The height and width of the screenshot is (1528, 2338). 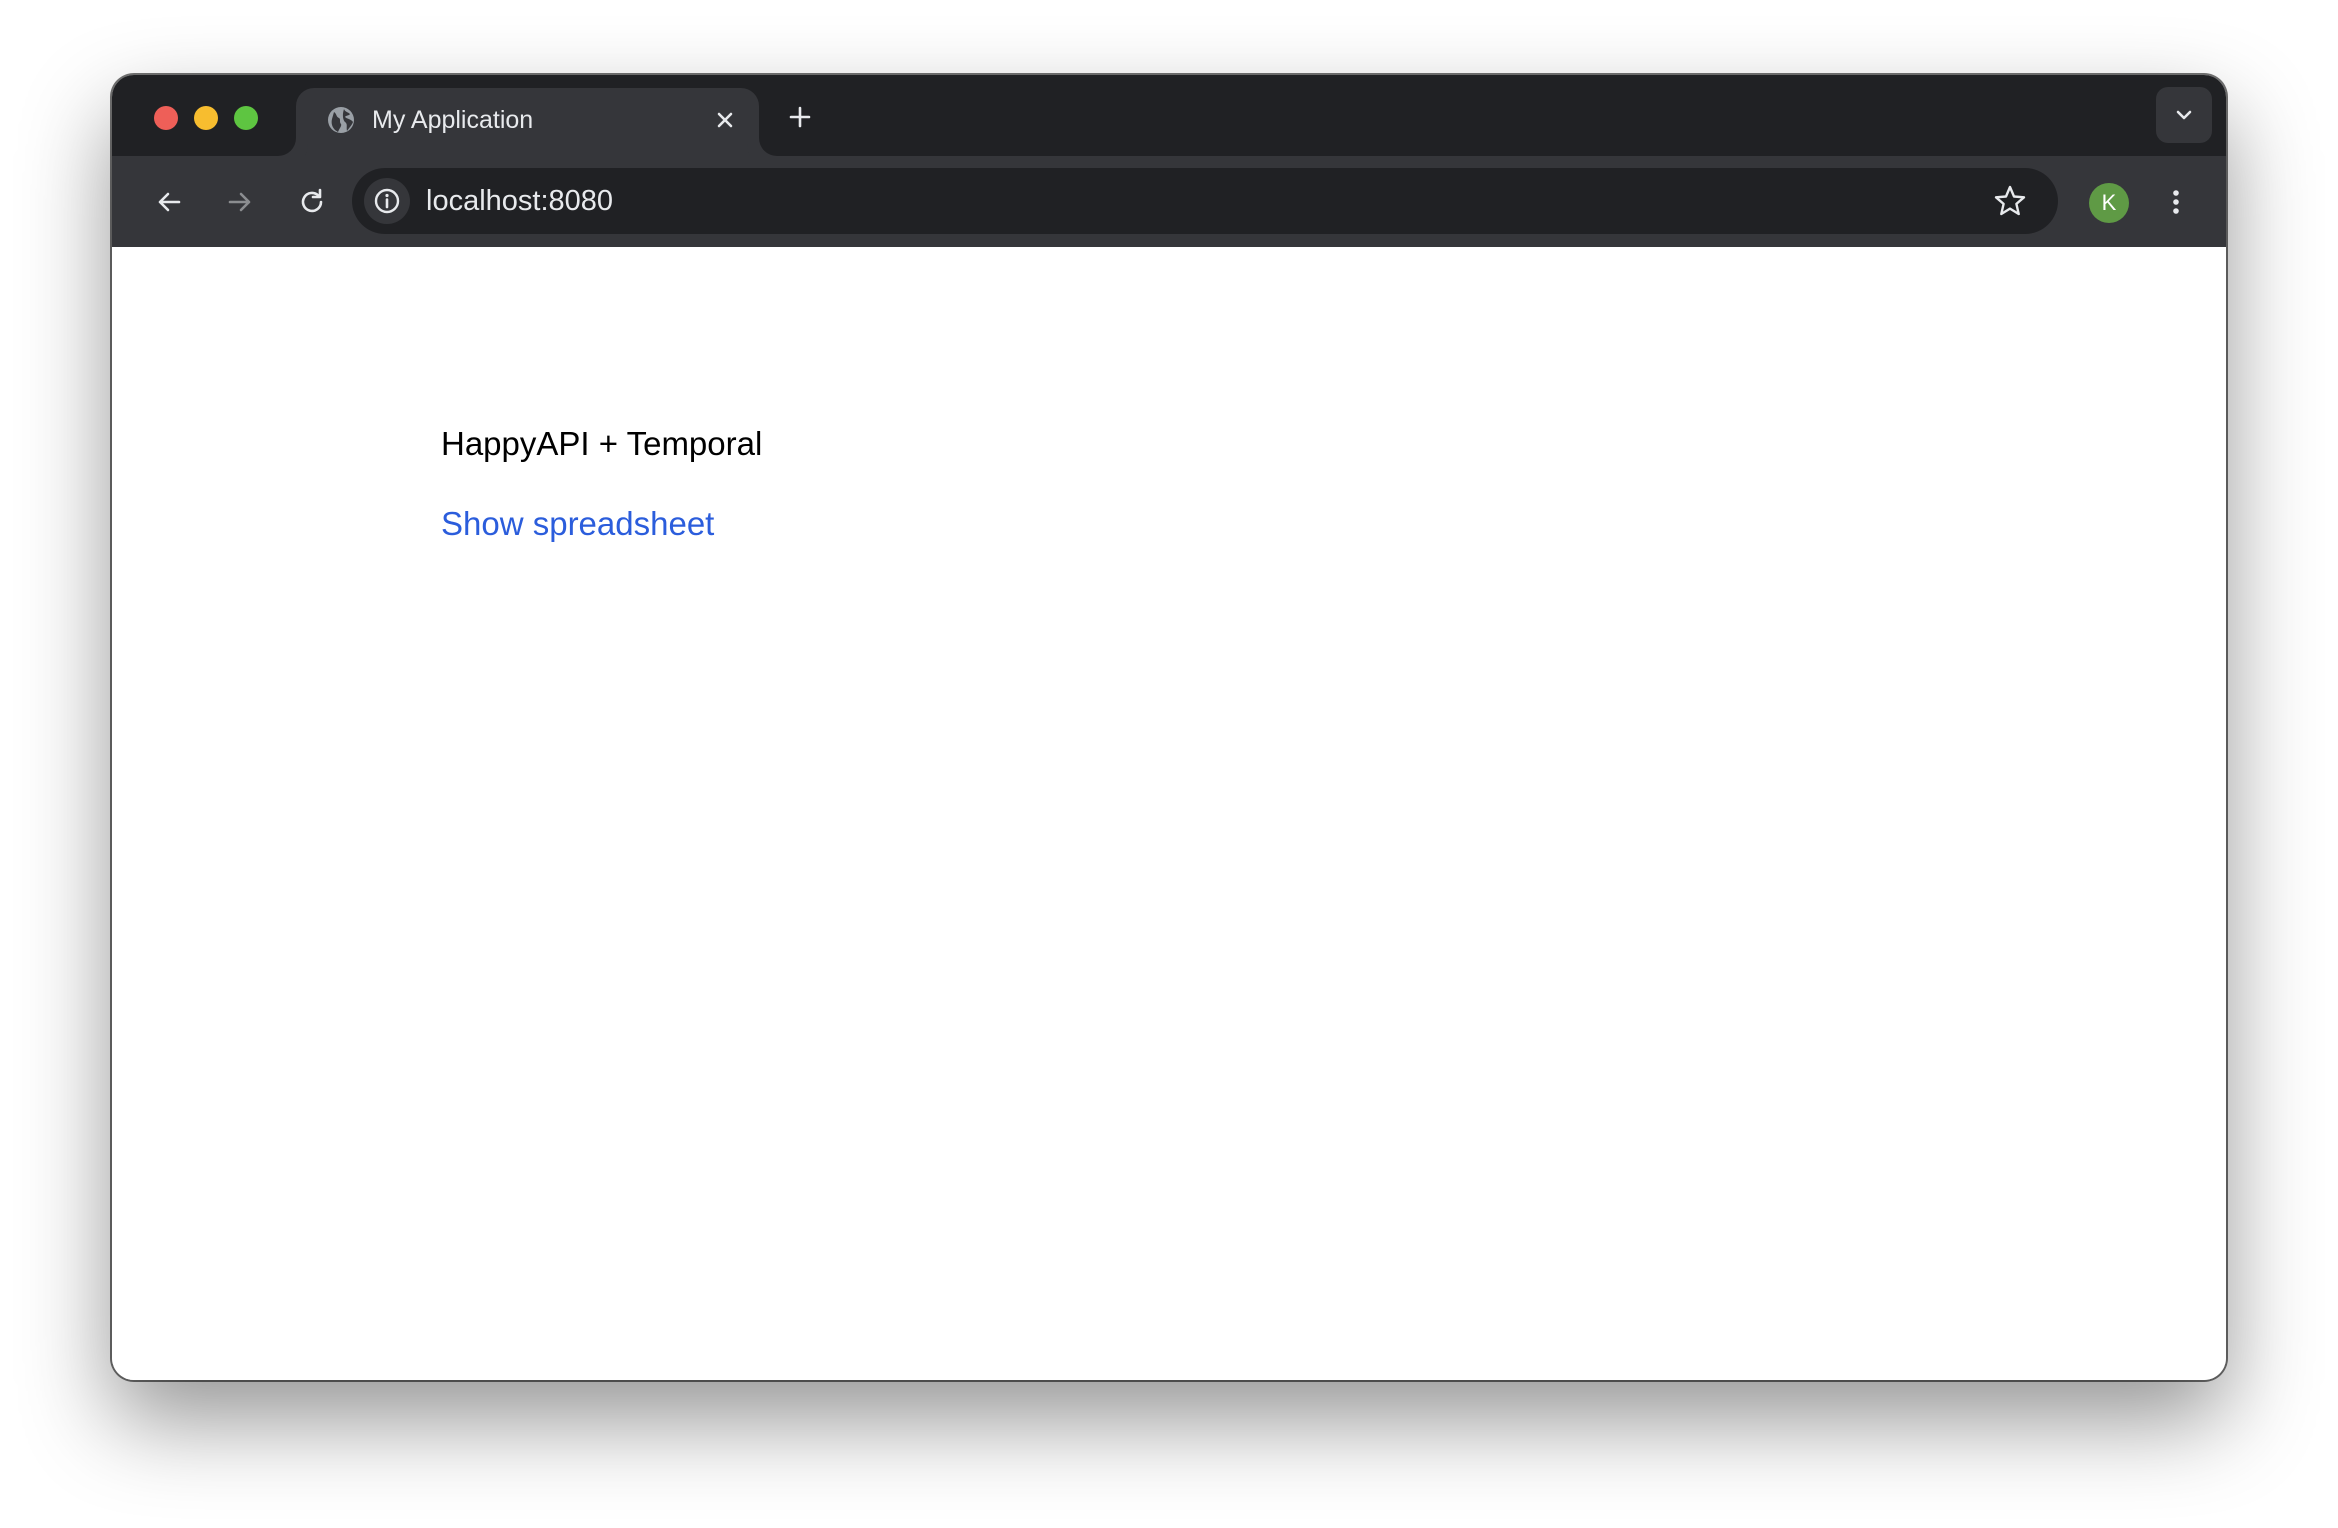 What do you see at coordinates (1205, 201) in the screenshot?
I see `address-bar: localhost:8080` at bounding box center [1205, 201].